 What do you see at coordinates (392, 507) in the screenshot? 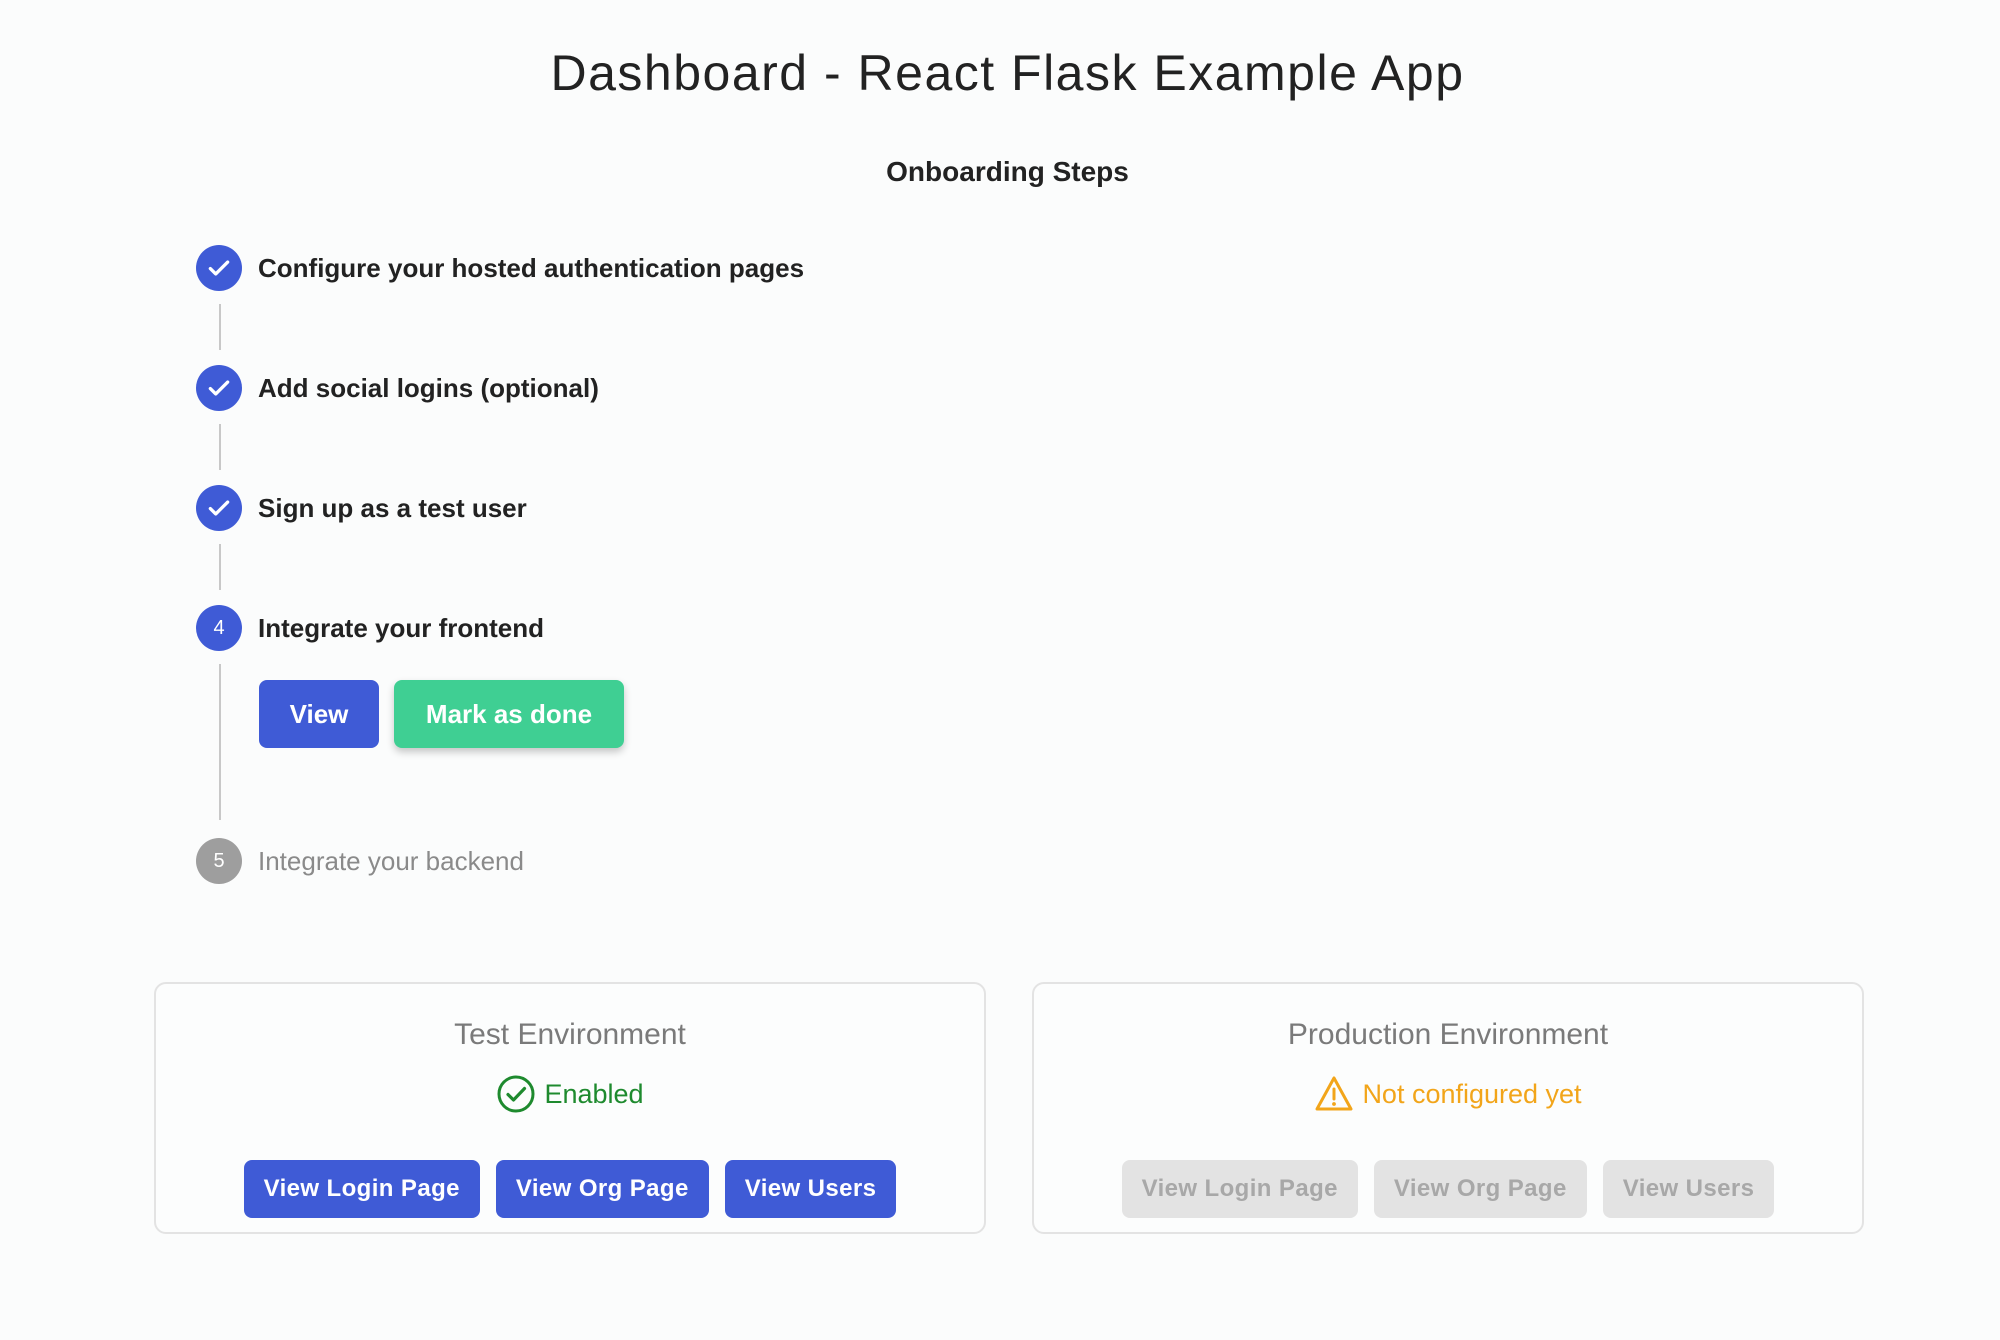
I see `step-label: Sign up as a test user` at bounding box center [392, 507].